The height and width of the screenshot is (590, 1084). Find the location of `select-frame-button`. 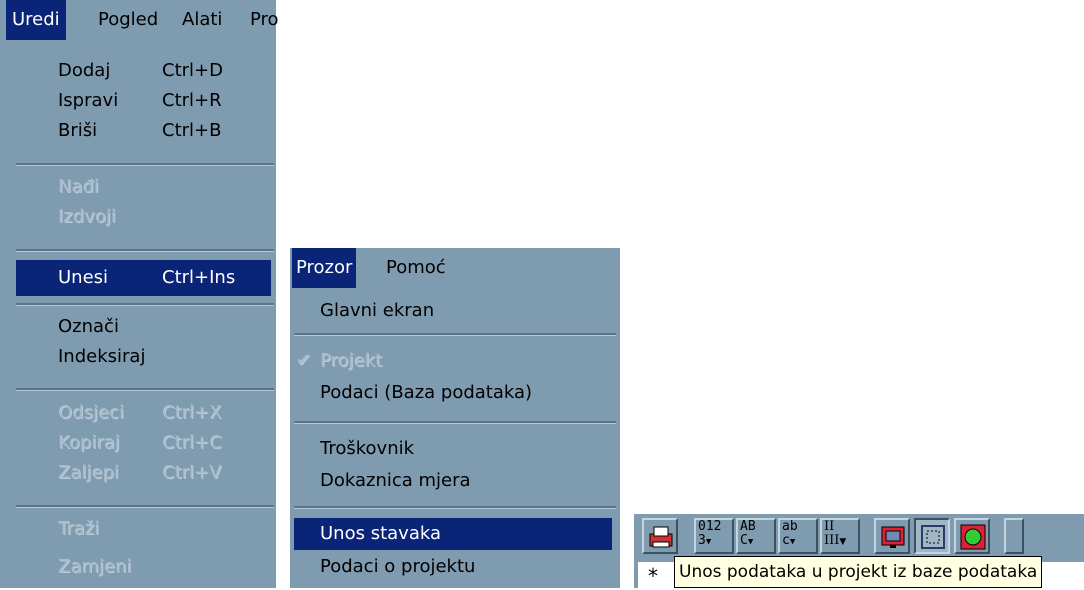

select-frame-button is located at coordinates (932, 536).